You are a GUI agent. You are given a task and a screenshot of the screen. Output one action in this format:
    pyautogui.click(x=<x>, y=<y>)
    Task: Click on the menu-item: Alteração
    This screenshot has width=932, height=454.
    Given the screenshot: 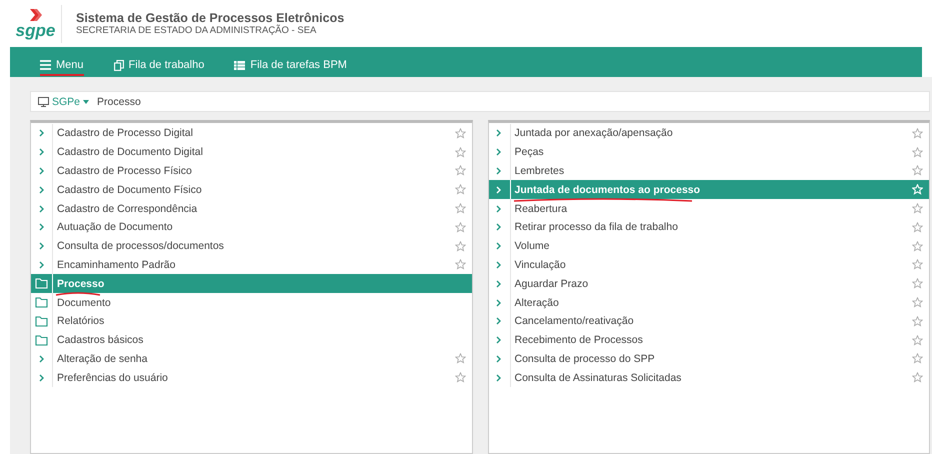 What is the action you would take?
    pyautogui.click(x=708, y=302)
    